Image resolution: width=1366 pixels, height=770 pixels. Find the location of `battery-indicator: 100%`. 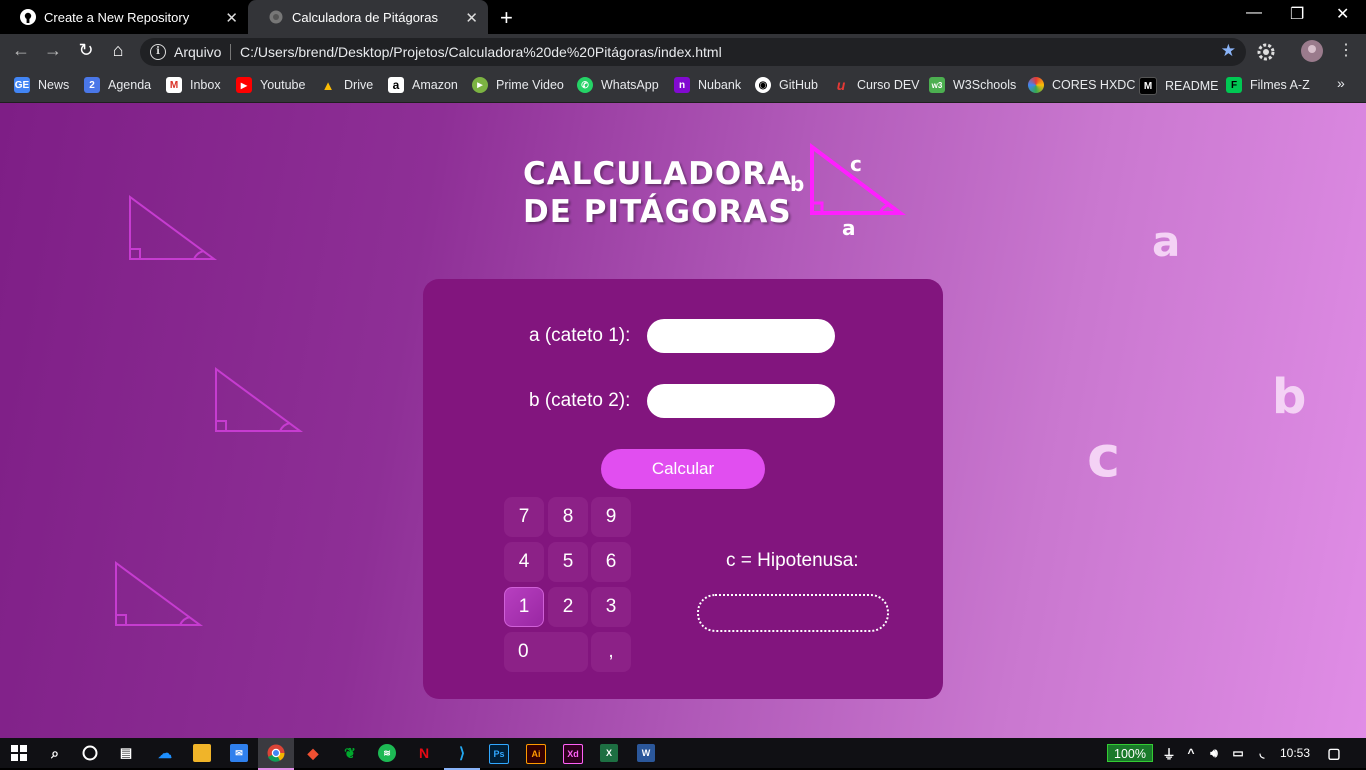

battery-indicator: 100% is located at coordinates (1130, 753).